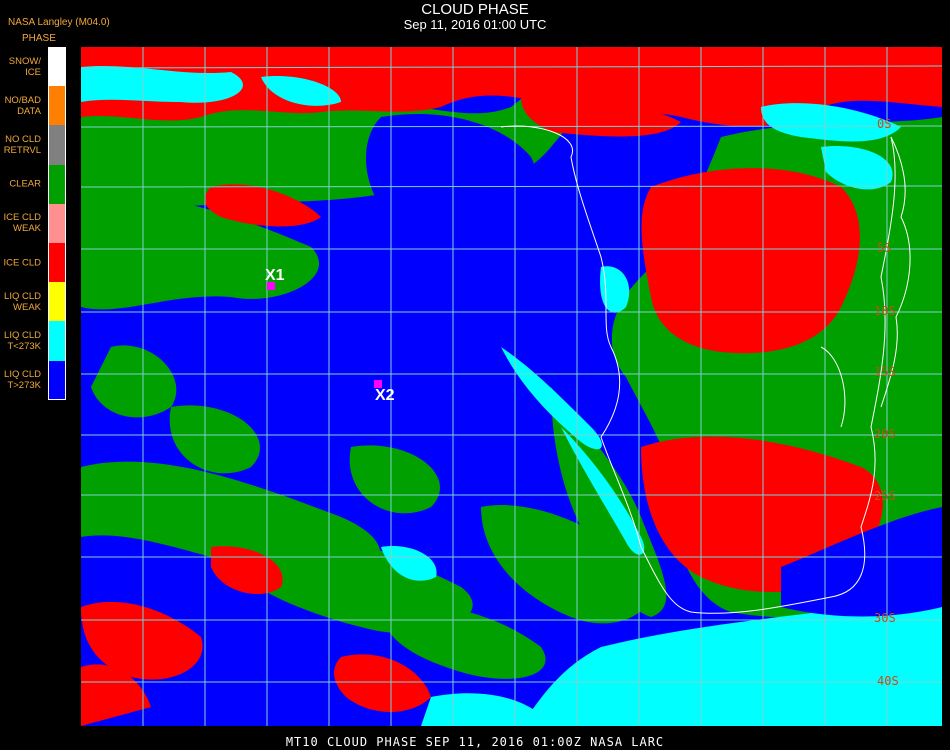 The image size is (950, 750). Describe the element at coordinates (22, 340) in the screenshot. I see `legend-label: LIQ CLD T<273K` at that location.